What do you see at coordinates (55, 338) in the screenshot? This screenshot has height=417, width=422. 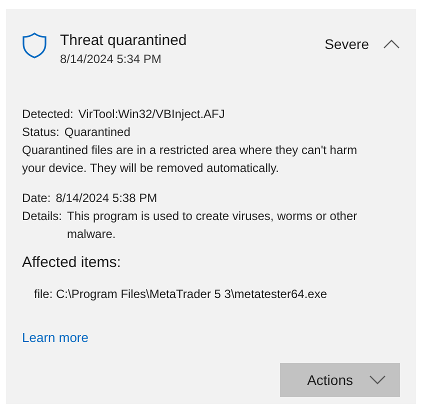 I see `learn-more-link: Learn more` at bounding box center [55, 338].